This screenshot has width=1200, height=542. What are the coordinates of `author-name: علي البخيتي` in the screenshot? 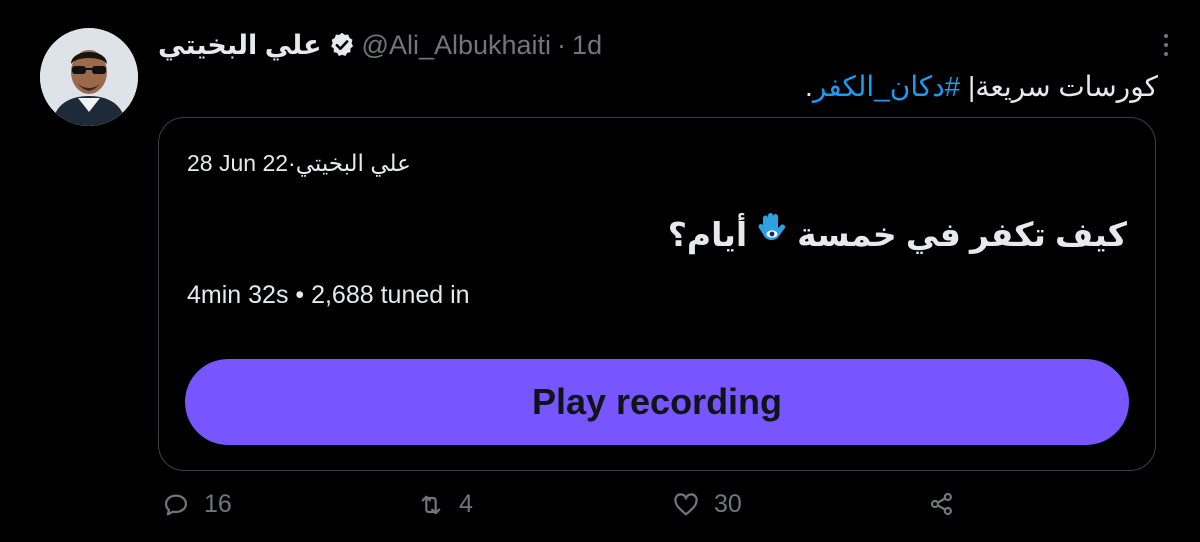 It's located at (240, 45).